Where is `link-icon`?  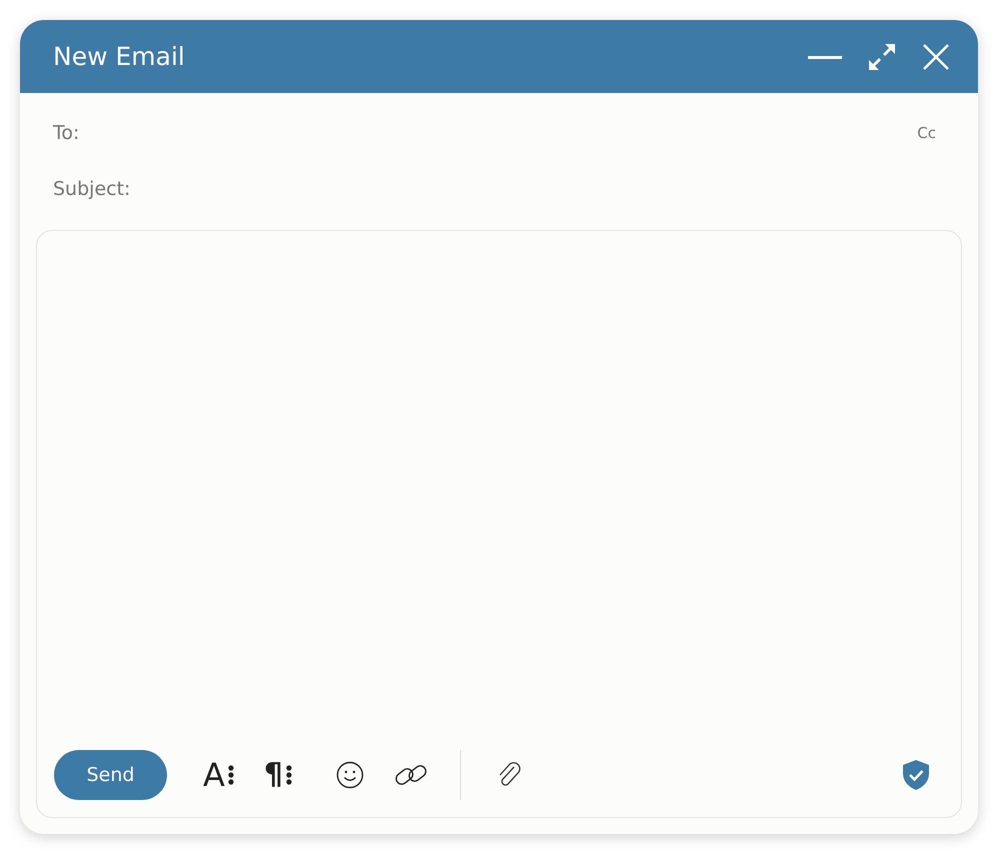
link-icon is located at coordinates (411, 775).